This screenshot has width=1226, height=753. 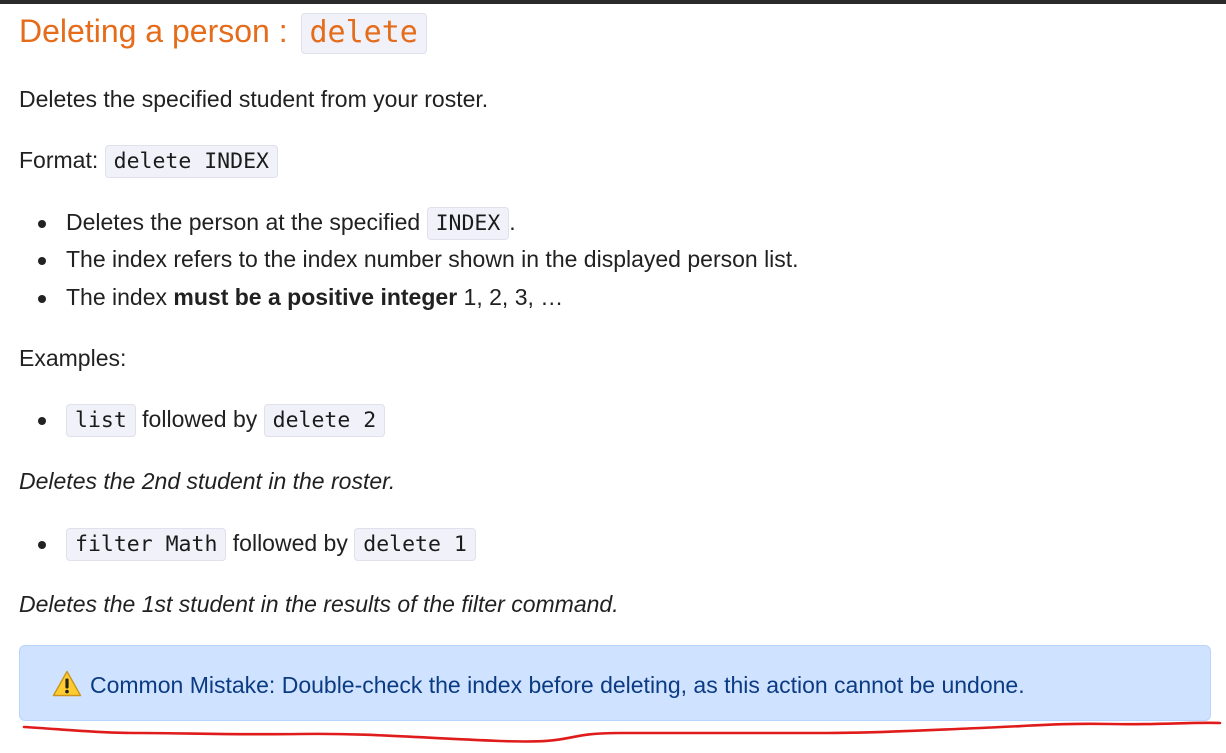 I want to click on page-title: Deleting a person : delete, so click(x=223, y=32).